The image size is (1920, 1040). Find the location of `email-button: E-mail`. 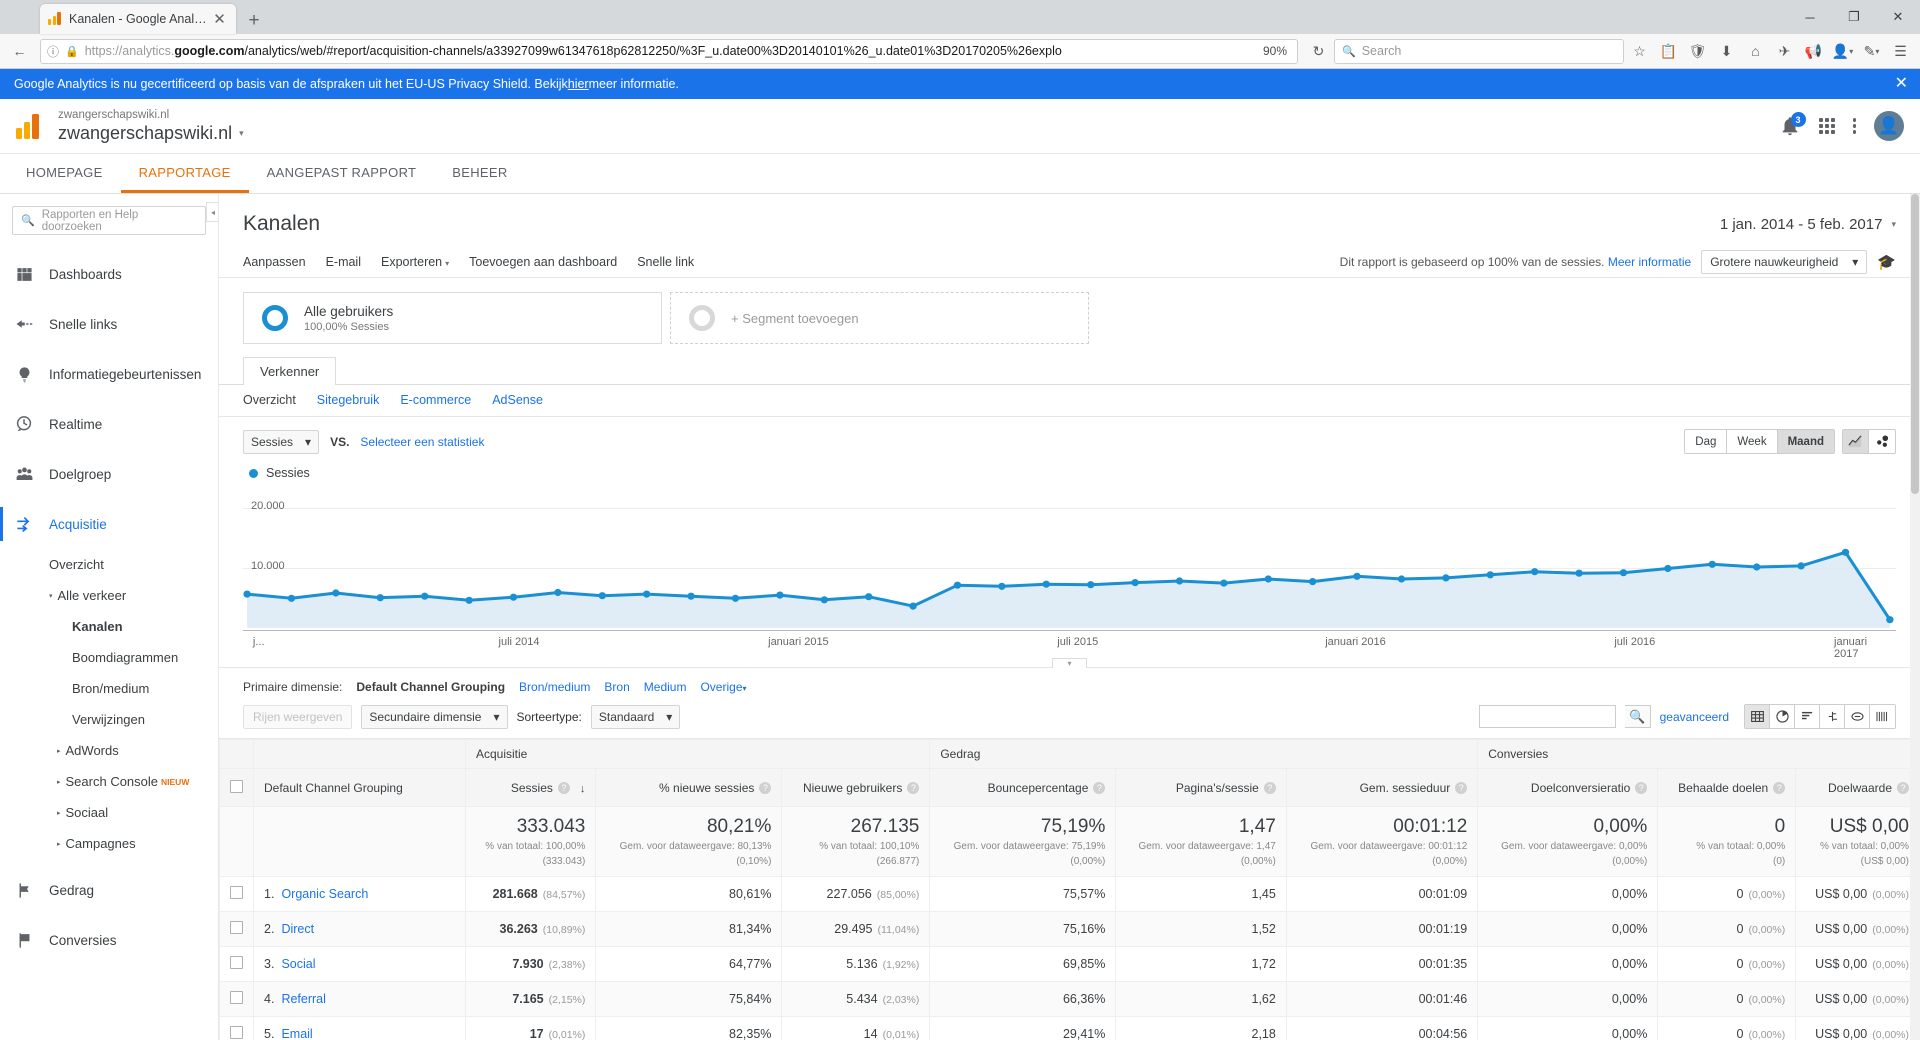

email-button: E-mail is located at coordinates (343, 262).